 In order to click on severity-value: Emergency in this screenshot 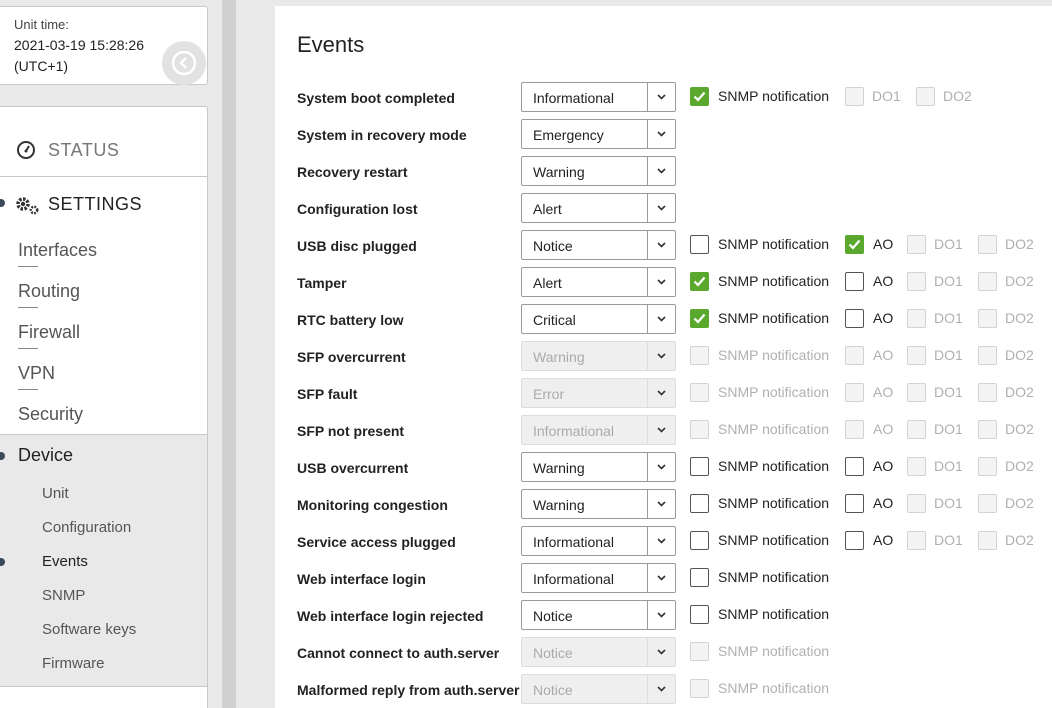, I will do `click(568, 135)`.